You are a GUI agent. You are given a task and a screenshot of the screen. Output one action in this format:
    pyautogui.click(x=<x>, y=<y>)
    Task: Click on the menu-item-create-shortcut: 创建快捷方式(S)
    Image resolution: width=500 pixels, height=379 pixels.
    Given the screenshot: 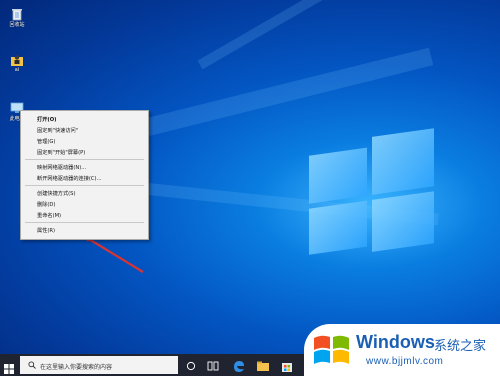 What is the action you would take?
    pyautogui.click(x=56, y=193)
    